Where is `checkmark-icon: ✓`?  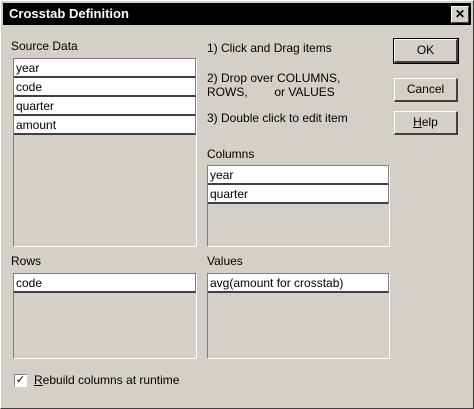 checkmark-icon: ✓ is located at coordinates (20, 380).